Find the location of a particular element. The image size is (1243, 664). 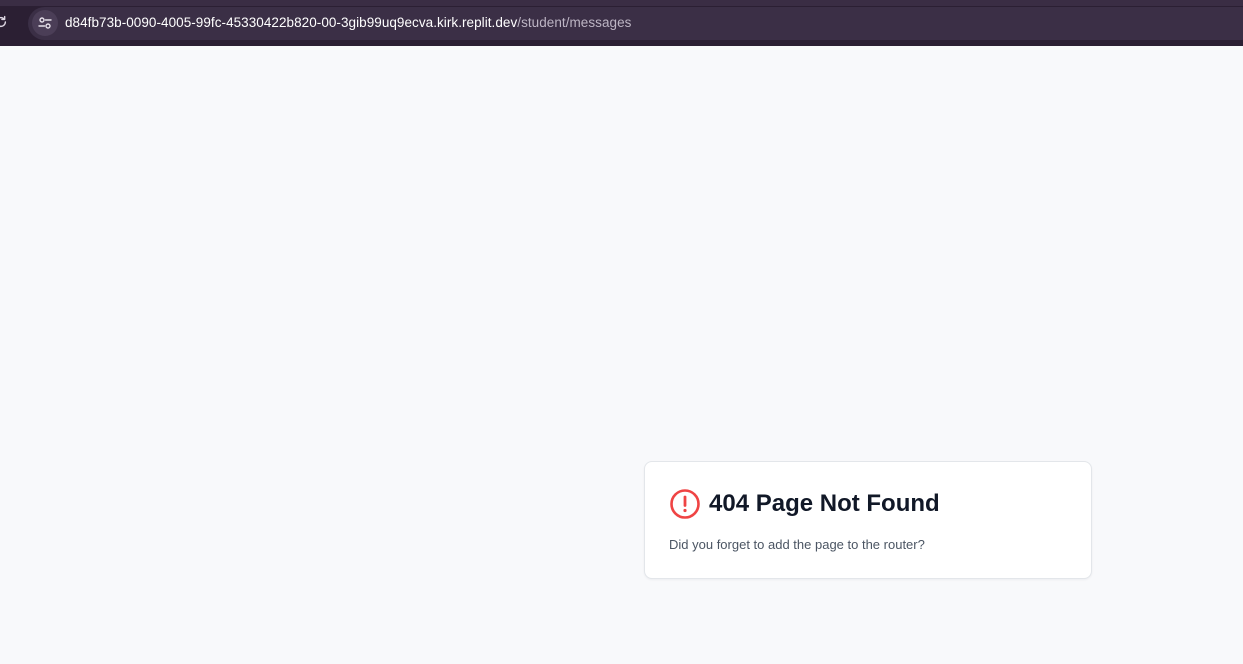

site-info-icon is located at coordinates (45, 23).